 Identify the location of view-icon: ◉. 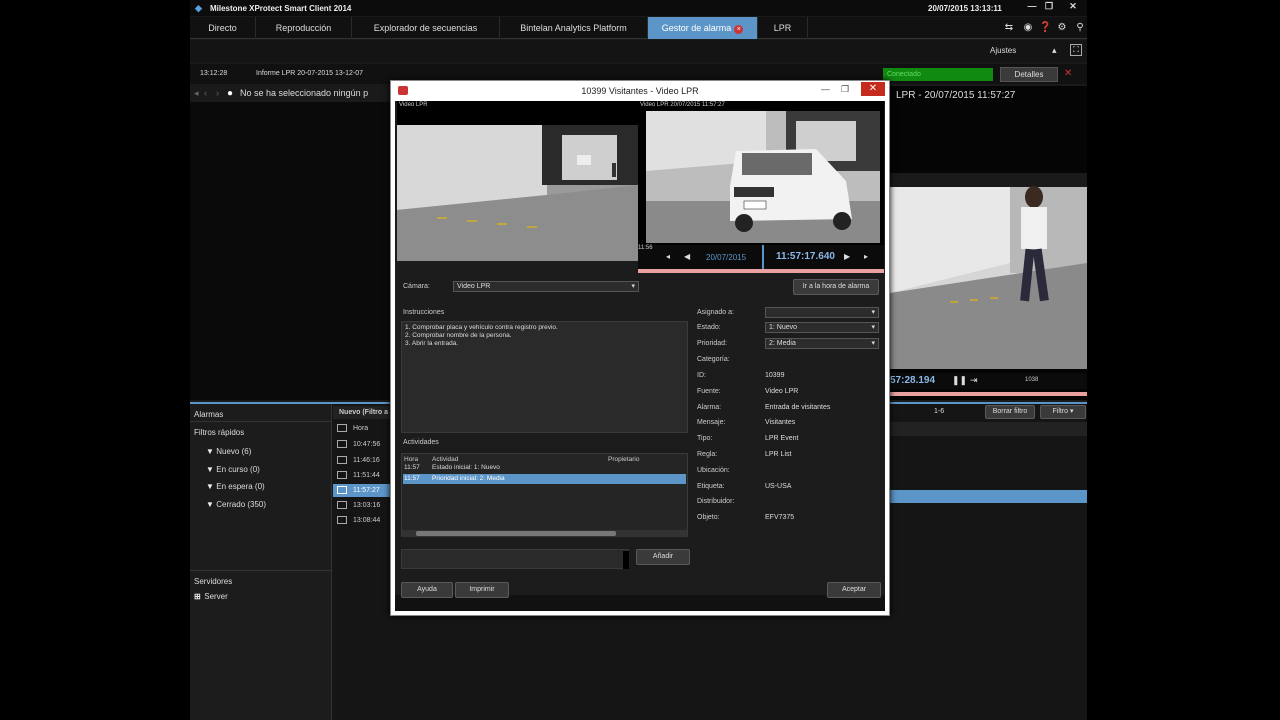
(1028, 28).